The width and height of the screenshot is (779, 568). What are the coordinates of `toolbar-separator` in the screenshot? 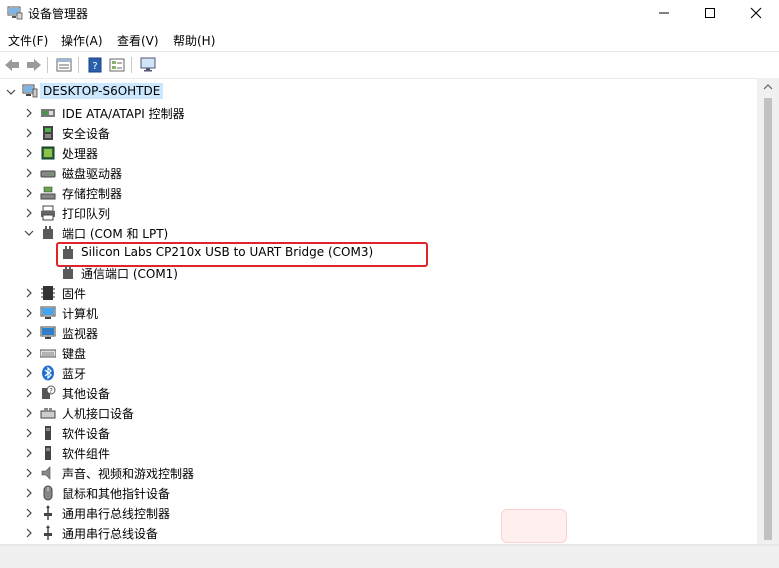 It's located at (78, 65).